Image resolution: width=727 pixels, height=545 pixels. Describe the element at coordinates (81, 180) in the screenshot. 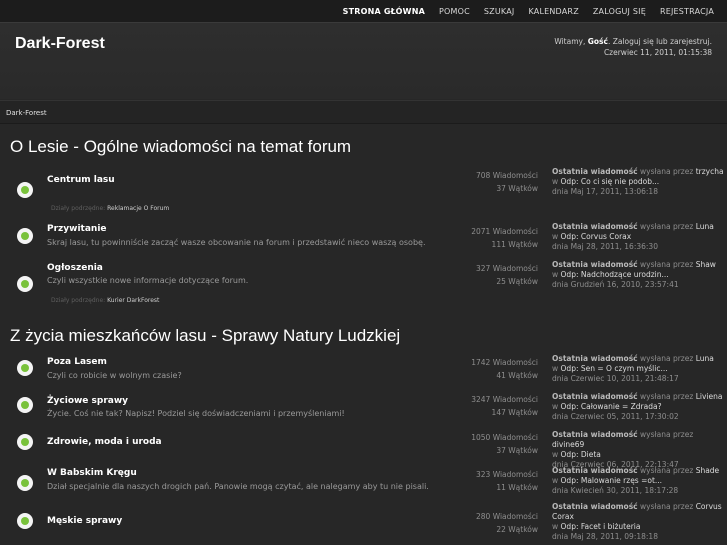

I see `board-name: Centrum lasu` at that location.